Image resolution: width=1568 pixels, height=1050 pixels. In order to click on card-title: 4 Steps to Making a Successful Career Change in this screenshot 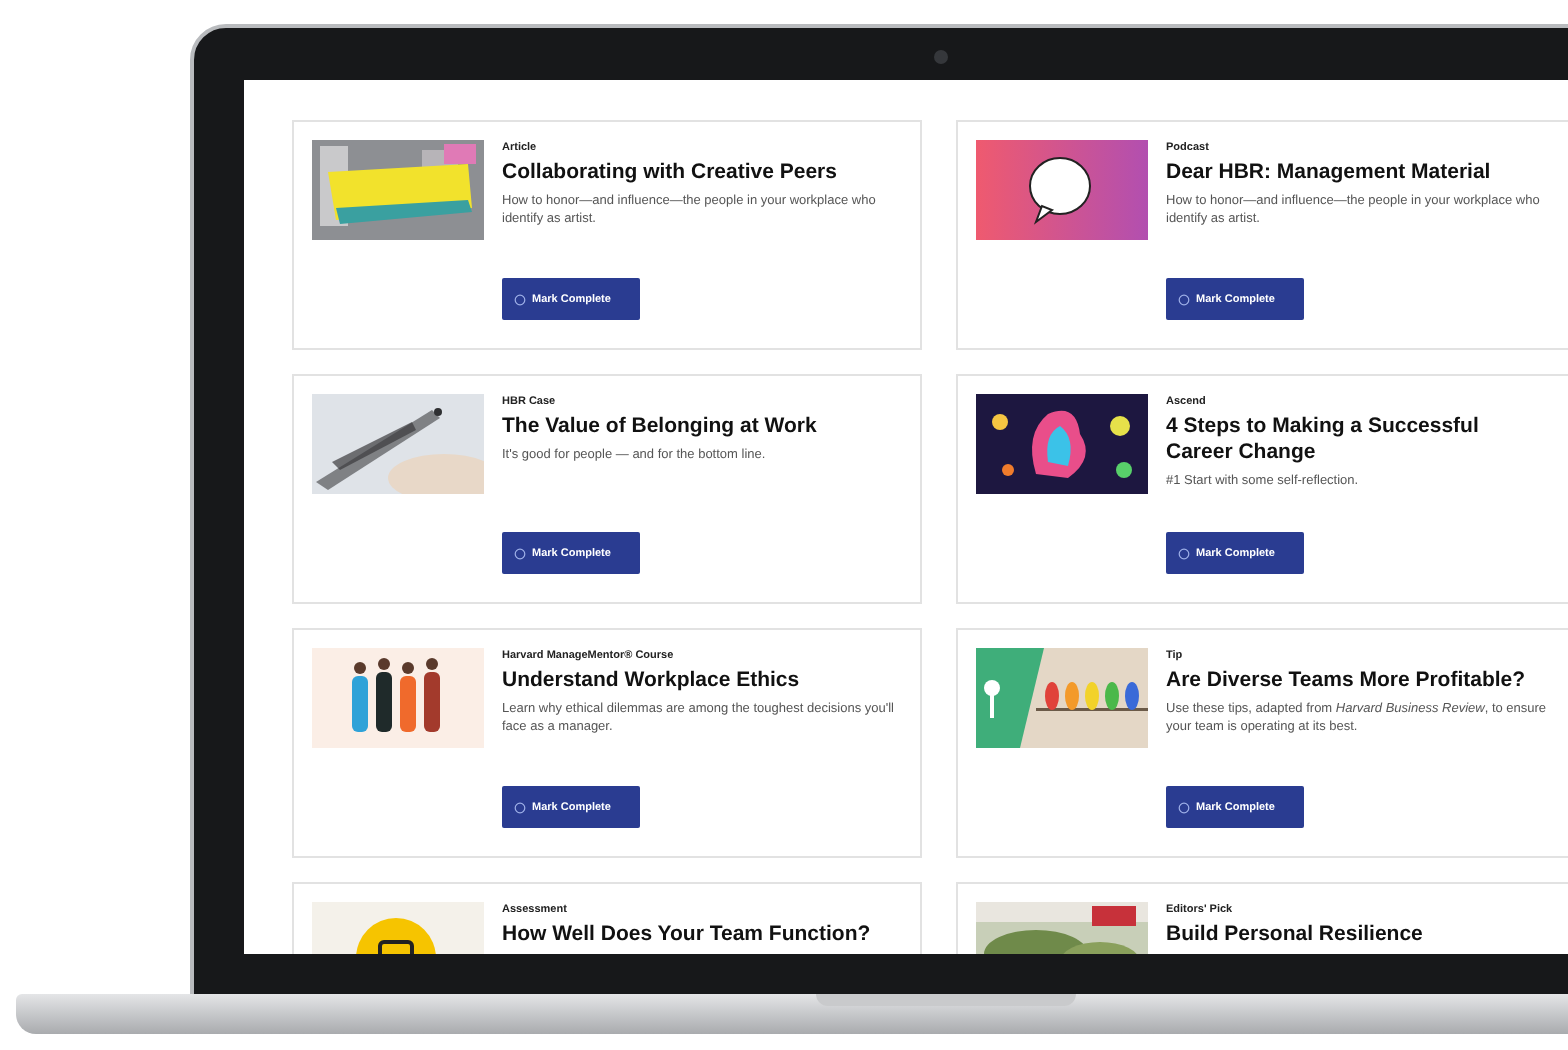, I will do `click(1322, 440)`.